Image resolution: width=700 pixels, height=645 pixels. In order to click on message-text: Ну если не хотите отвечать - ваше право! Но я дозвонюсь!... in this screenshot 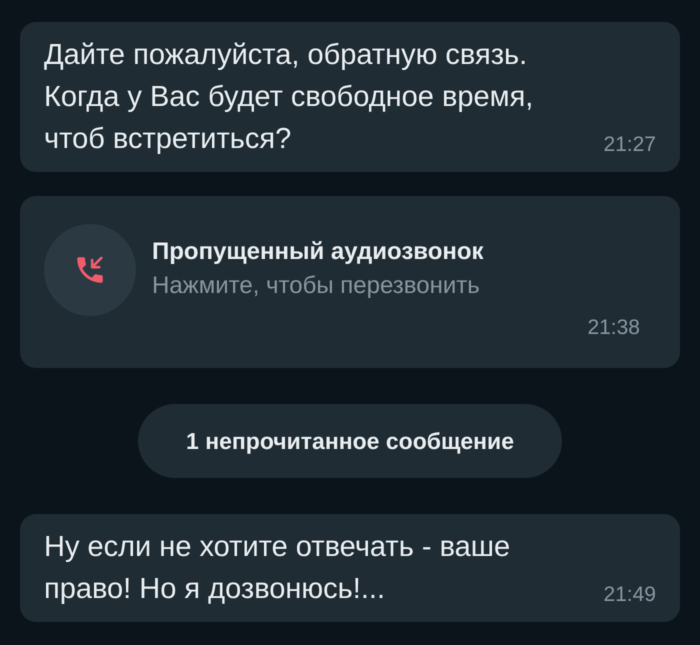, I will do `click(278, 568)`.